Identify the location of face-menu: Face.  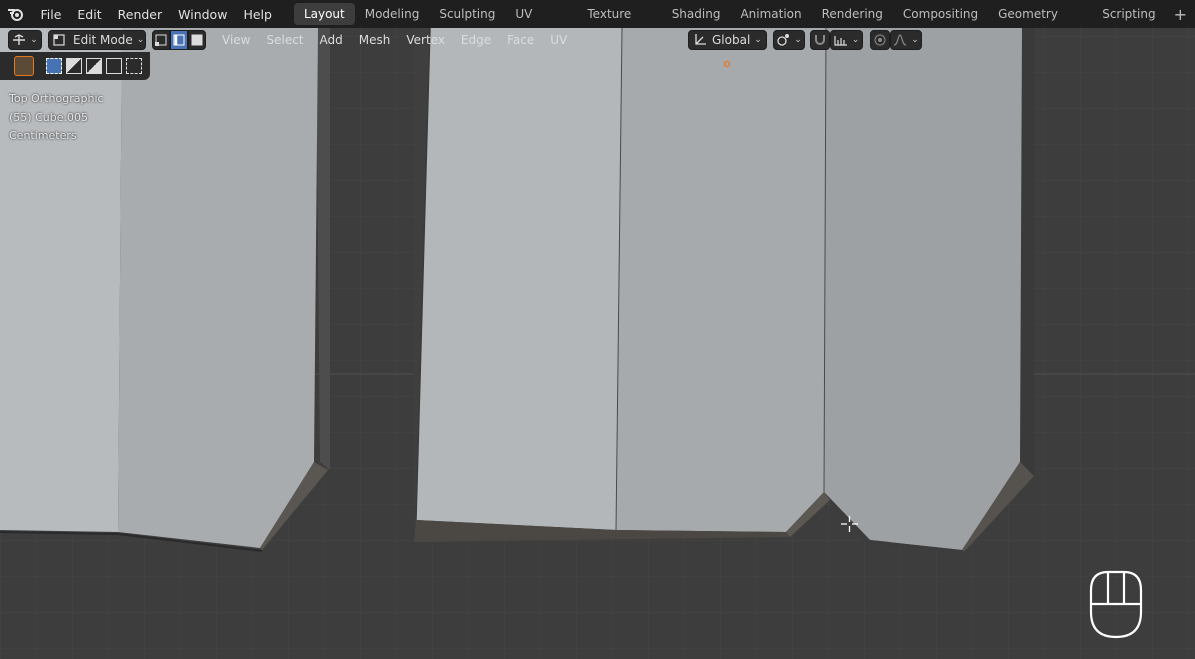
(520, 40).